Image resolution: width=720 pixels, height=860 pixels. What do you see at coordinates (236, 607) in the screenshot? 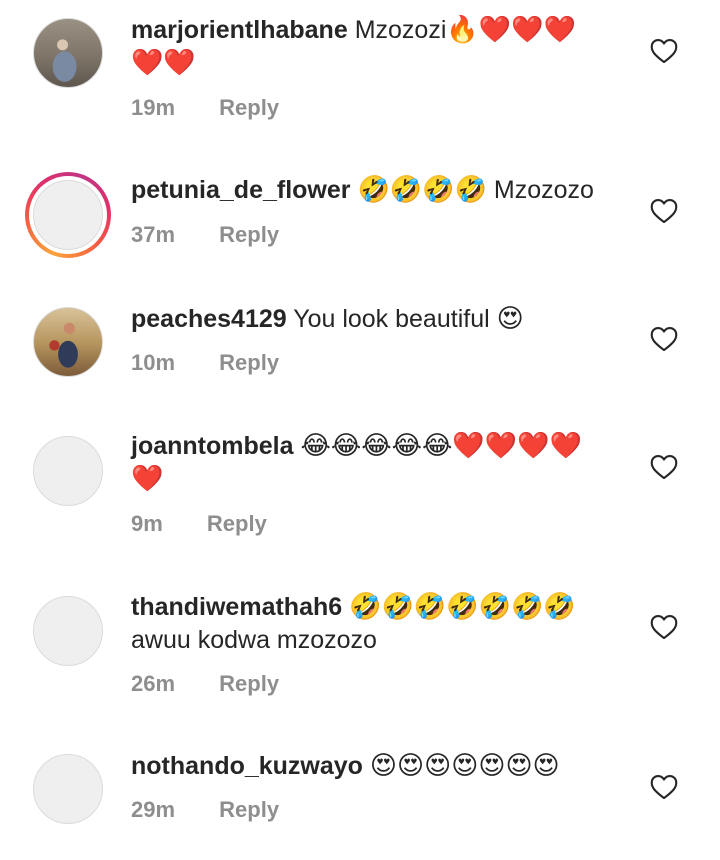
I see `comment-username: thandiwemathah6` at bounding box center [236, 607].